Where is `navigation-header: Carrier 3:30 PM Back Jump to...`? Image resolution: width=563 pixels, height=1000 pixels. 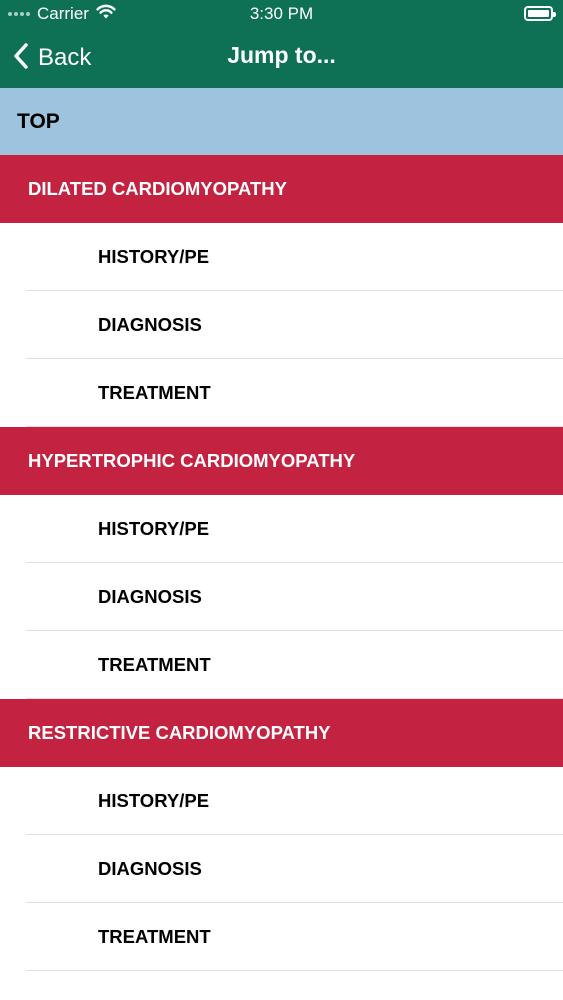
navigation-header: Carrier 3:30 PM Back Jump to... is located at coordinates (281, 44).